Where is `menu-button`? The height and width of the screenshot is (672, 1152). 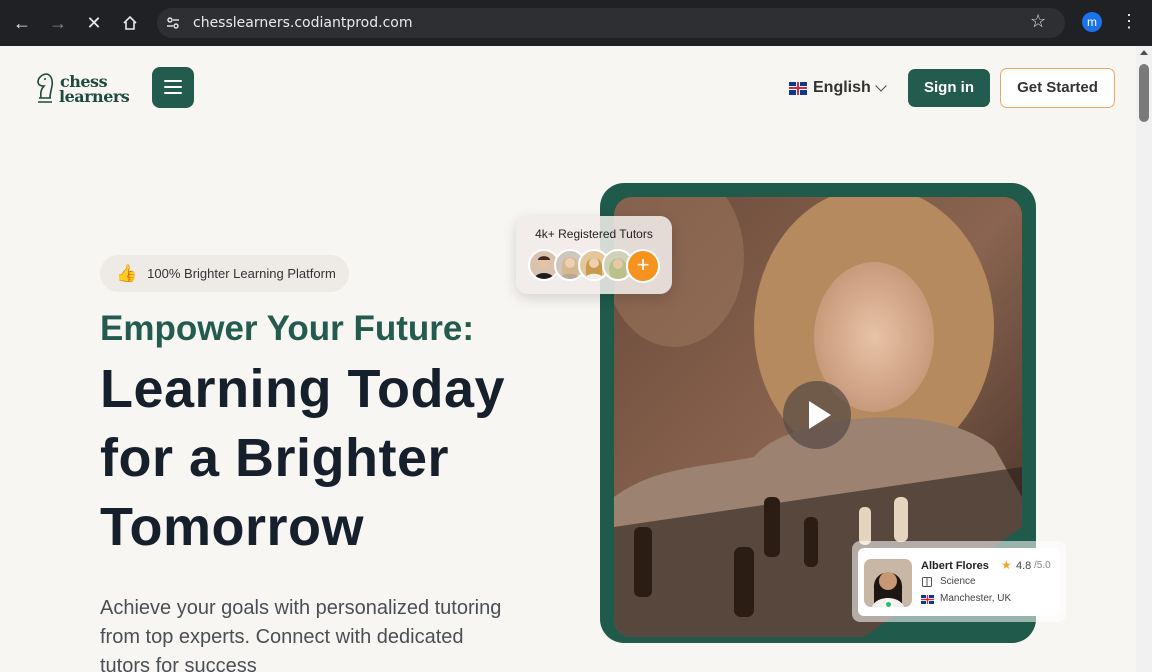 menu-button is located at coordinates (173, 87).